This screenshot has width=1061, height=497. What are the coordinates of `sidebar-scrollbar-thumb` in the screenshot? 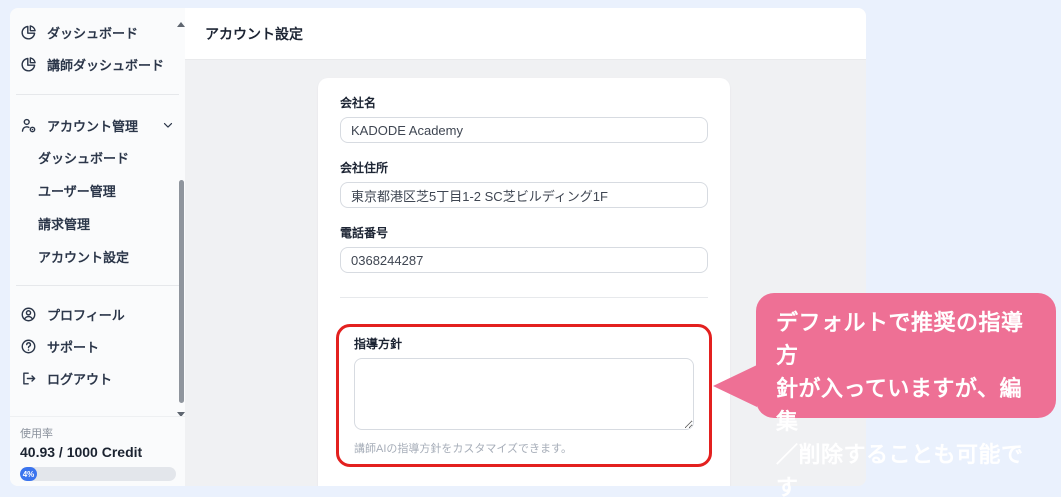 It's located at (181, 291).